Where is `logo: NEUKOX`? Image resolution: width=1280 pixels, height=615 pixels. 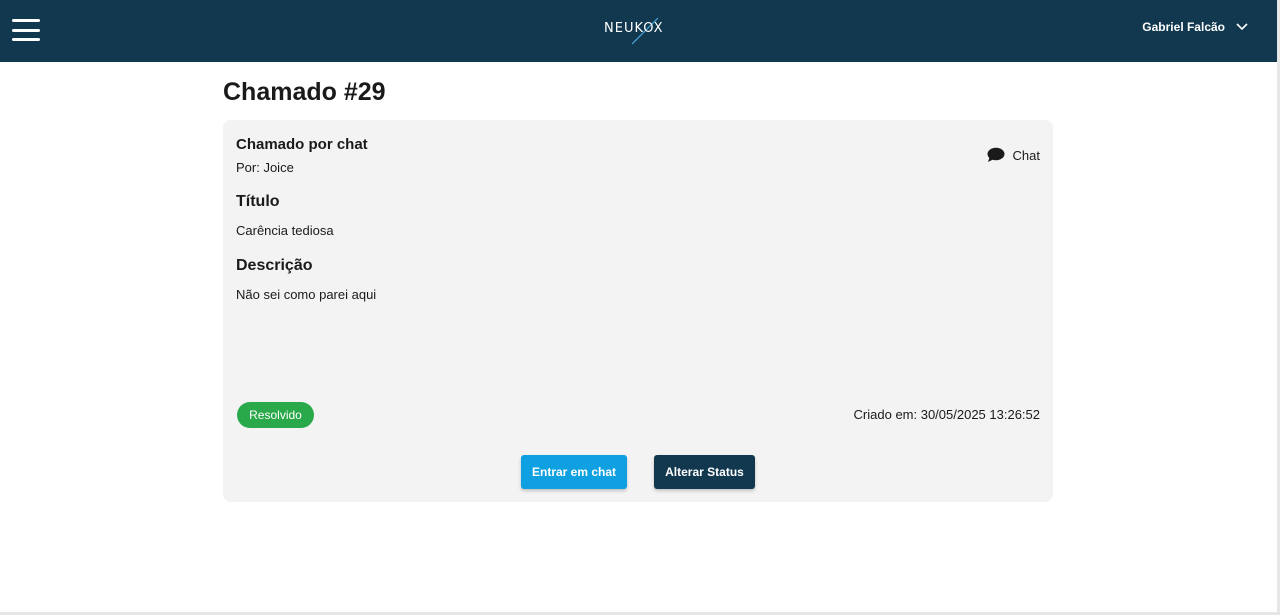 logo: NEUKOX is located at coordinates (639, 30).